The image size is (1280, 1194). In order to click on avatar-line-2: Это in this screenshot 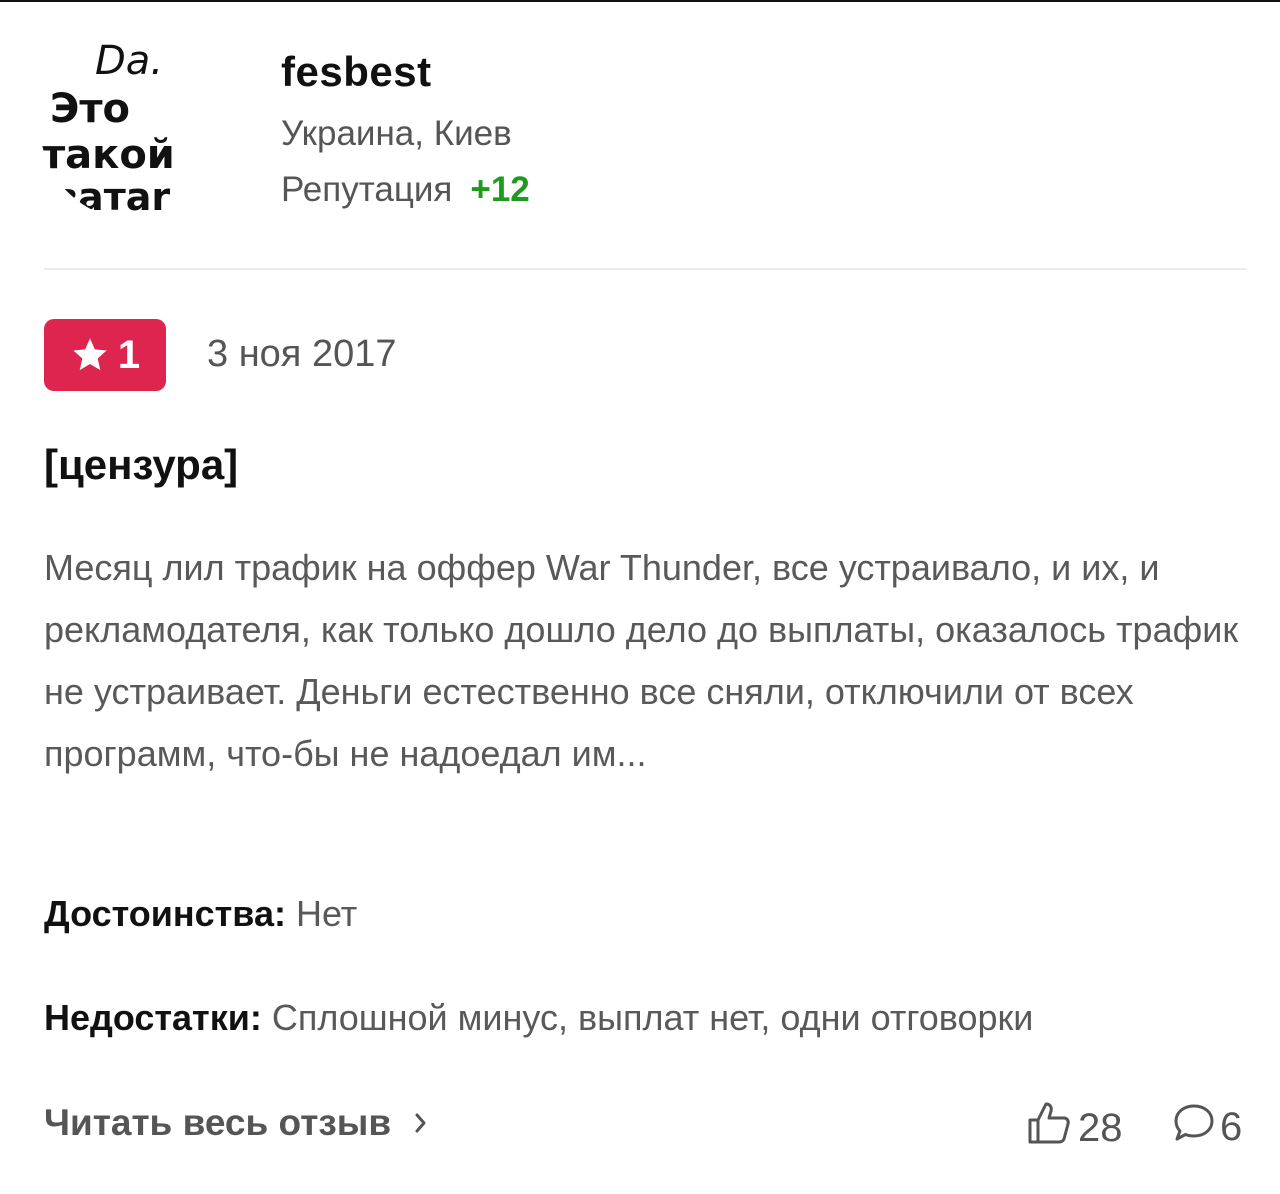, I will do `click(90, 109)`.